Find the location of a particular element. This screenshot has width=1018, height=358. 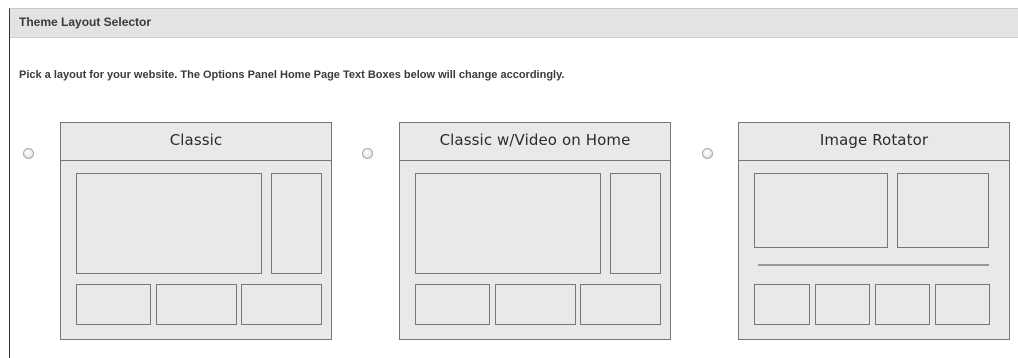

layout-card-header: Image Rotator is located at coordinates (874, 142).